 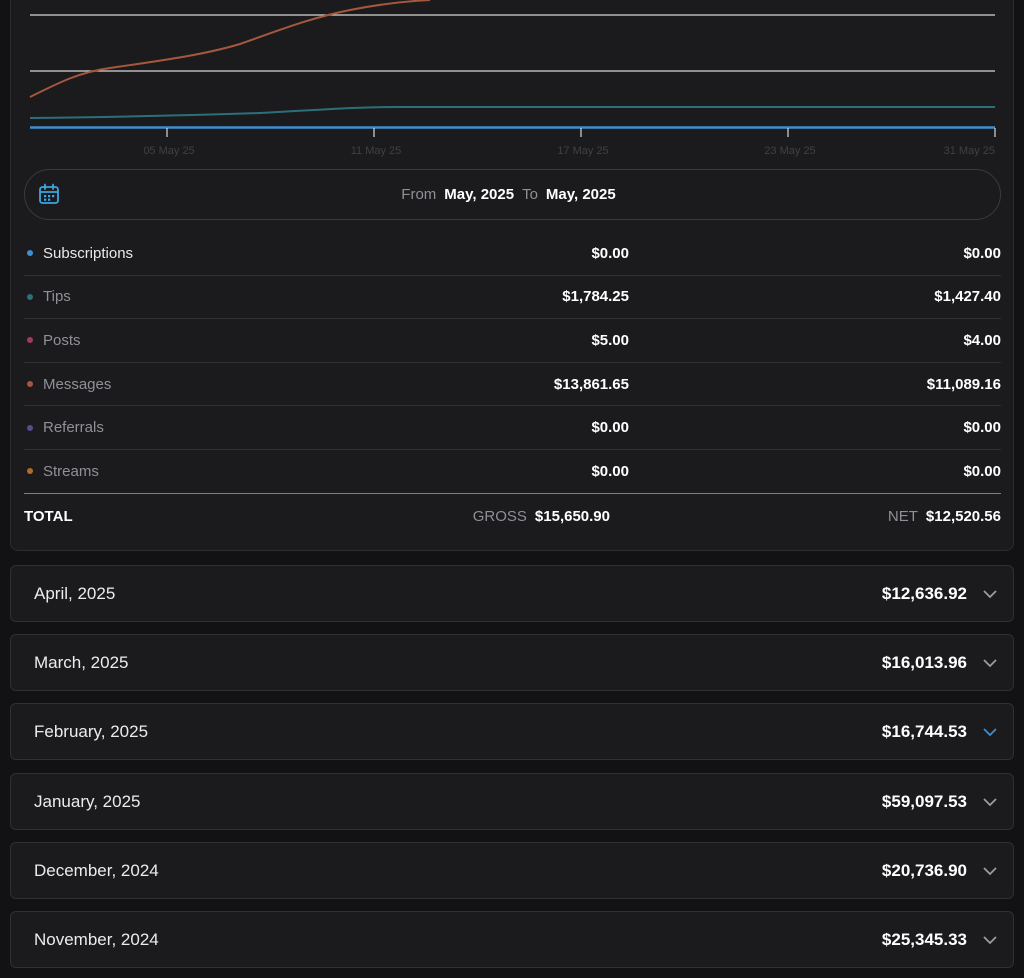 What do you see at coordinates (512, 385) in the screenshot?
I see `category-row-messages: Messages $13,861.65 $11,089.16` at bounding box center [512, 385].